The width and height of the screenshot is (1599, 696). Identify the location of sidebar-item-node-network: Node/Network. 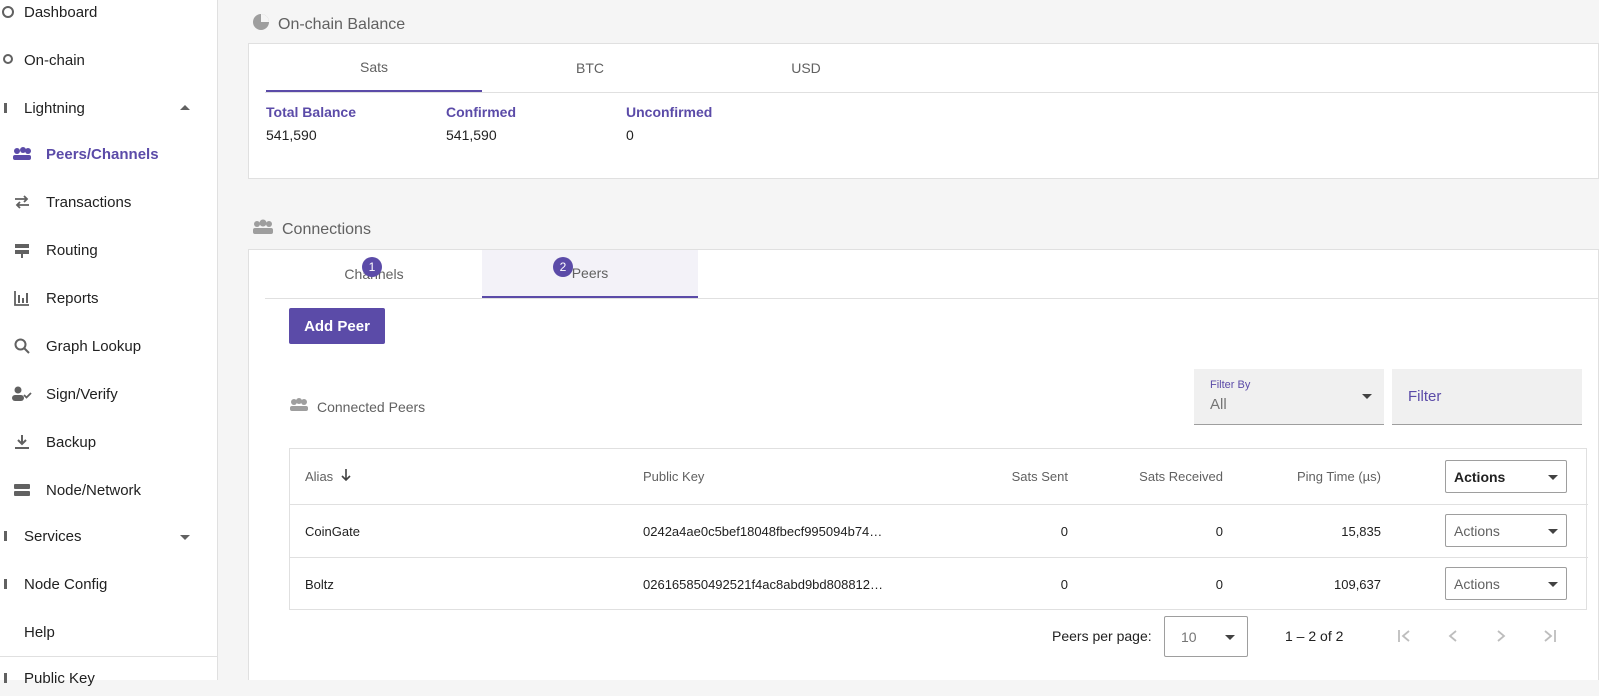
(76, 490).